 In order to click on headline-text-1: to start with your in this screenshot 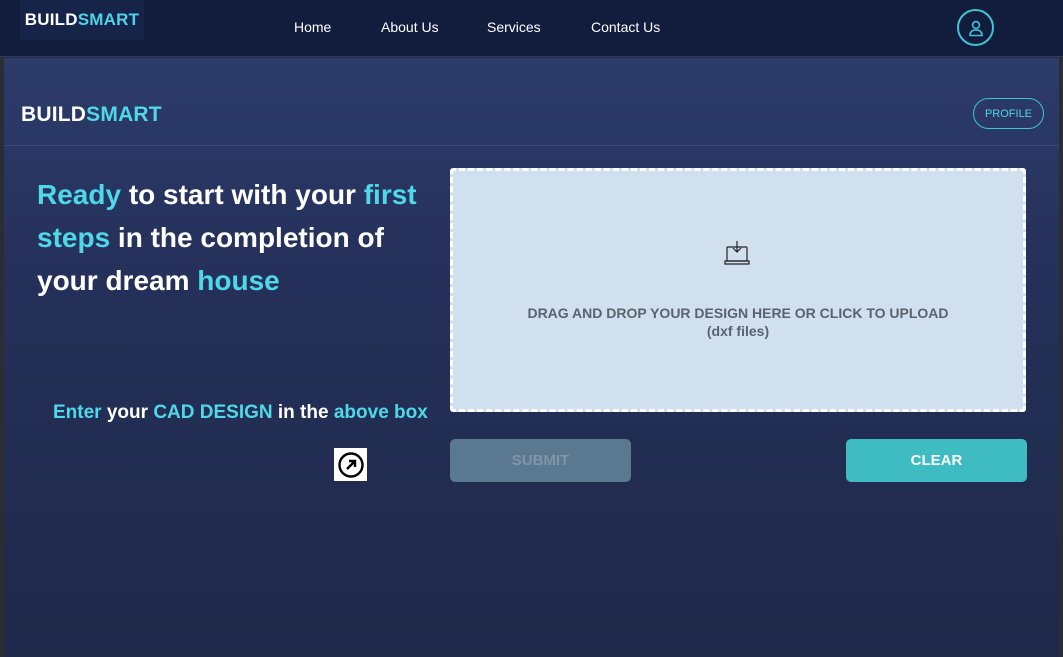, I will do `click(242, 194)`.